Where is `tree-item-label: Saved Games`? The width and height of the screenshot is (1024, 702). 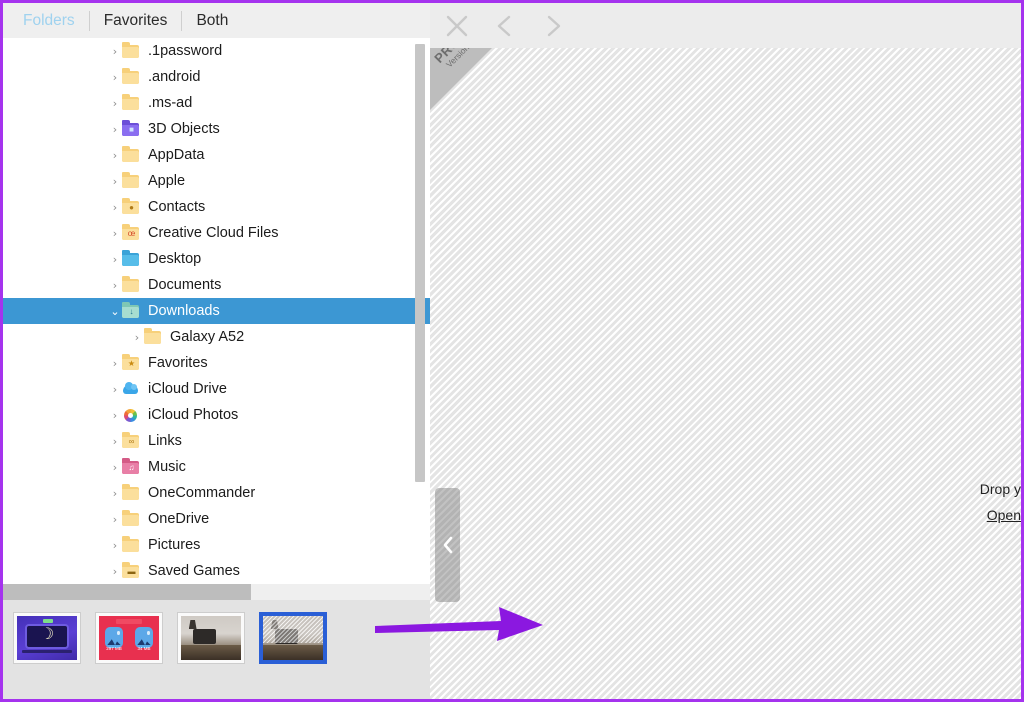
tree-item-label: Saved Games is located at coordinates (194, 571).